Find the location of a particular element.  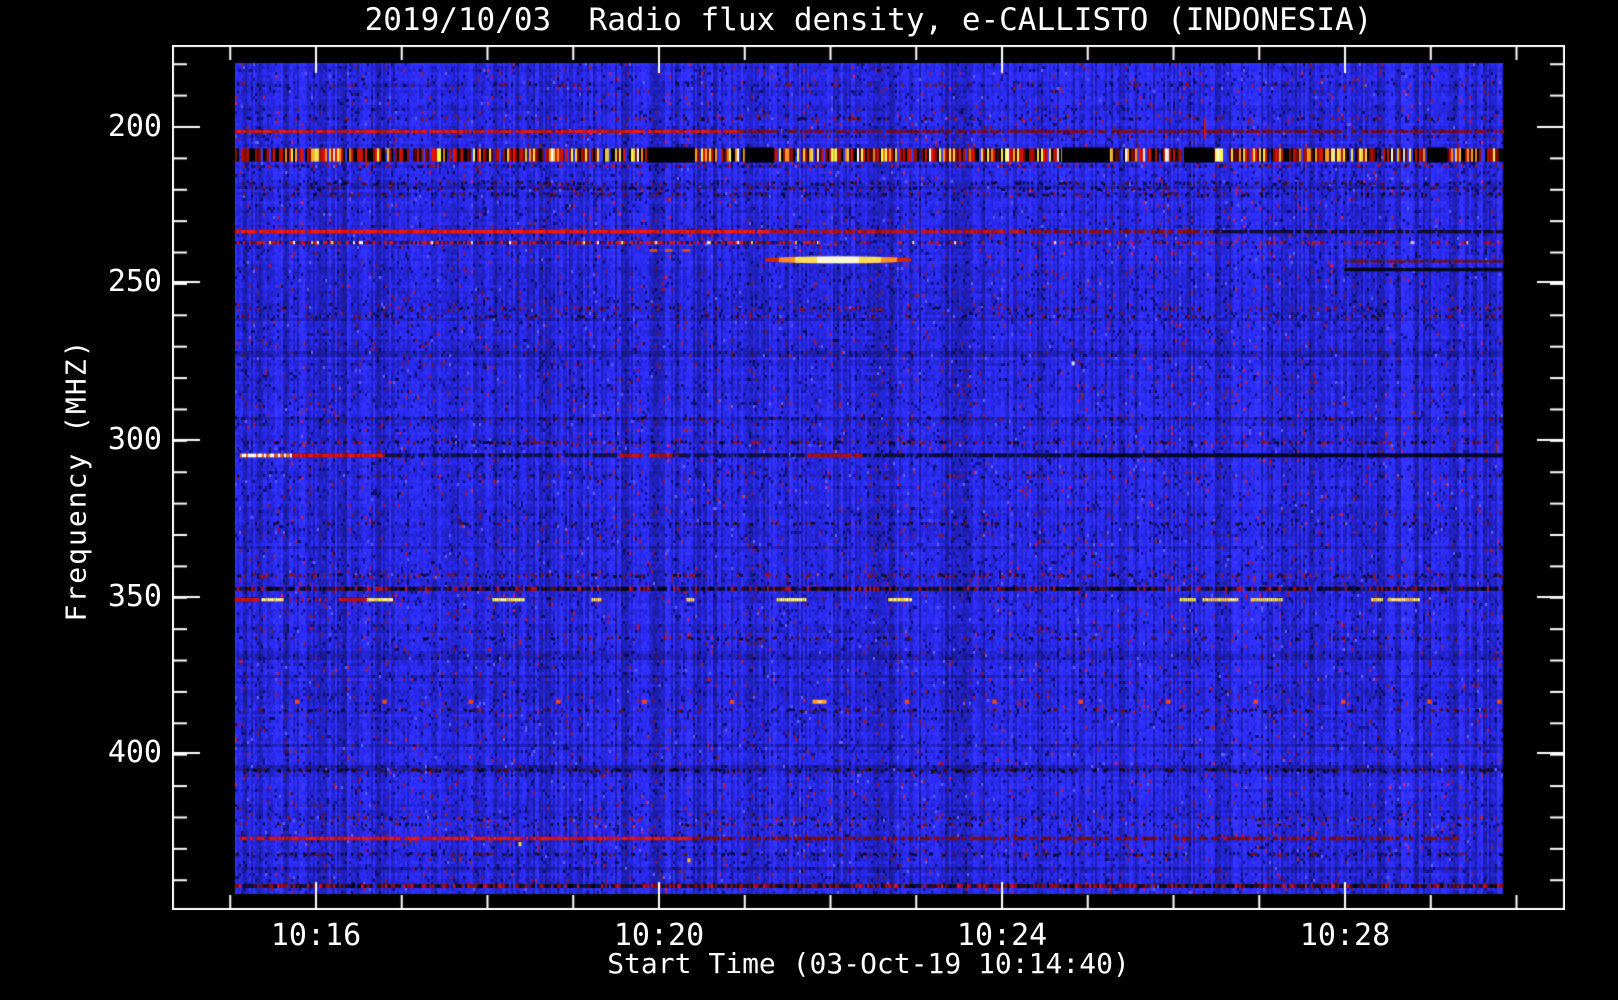

y-axis-tick-label: 300 is located at coordinates (134, 439).